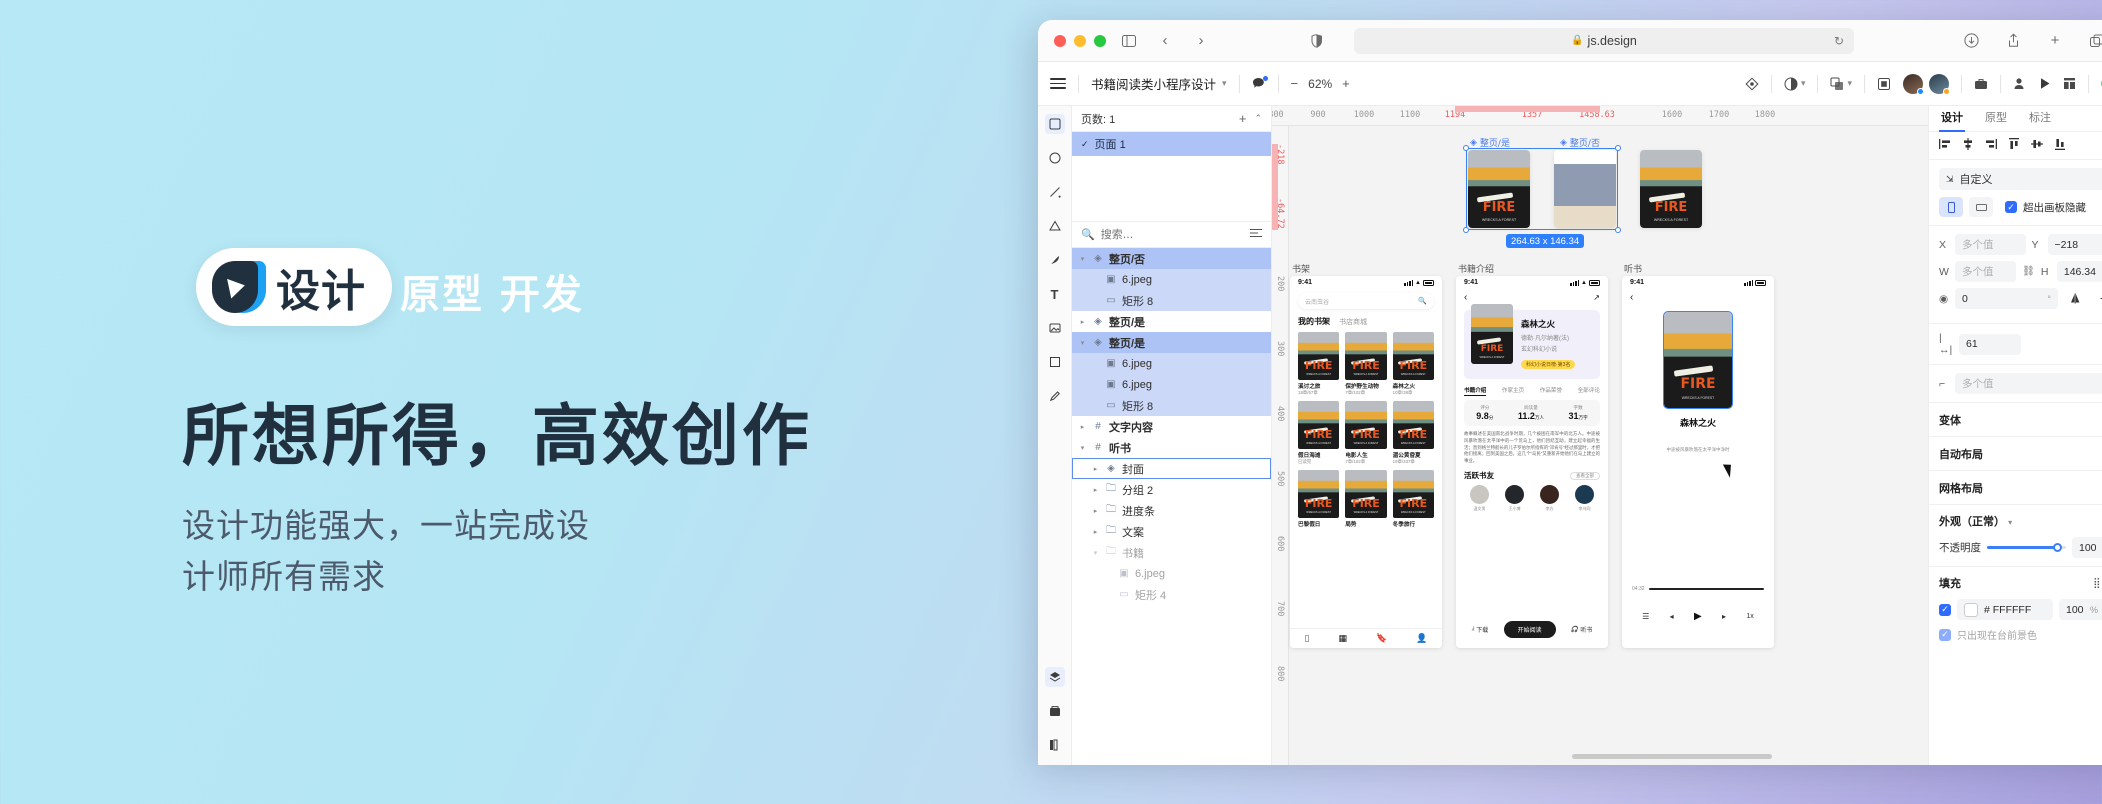 The image size is (2102, 804). Describe the element at coordinates (2037, 145) in the screenshot. I see `align-center-v-icon` at that location.